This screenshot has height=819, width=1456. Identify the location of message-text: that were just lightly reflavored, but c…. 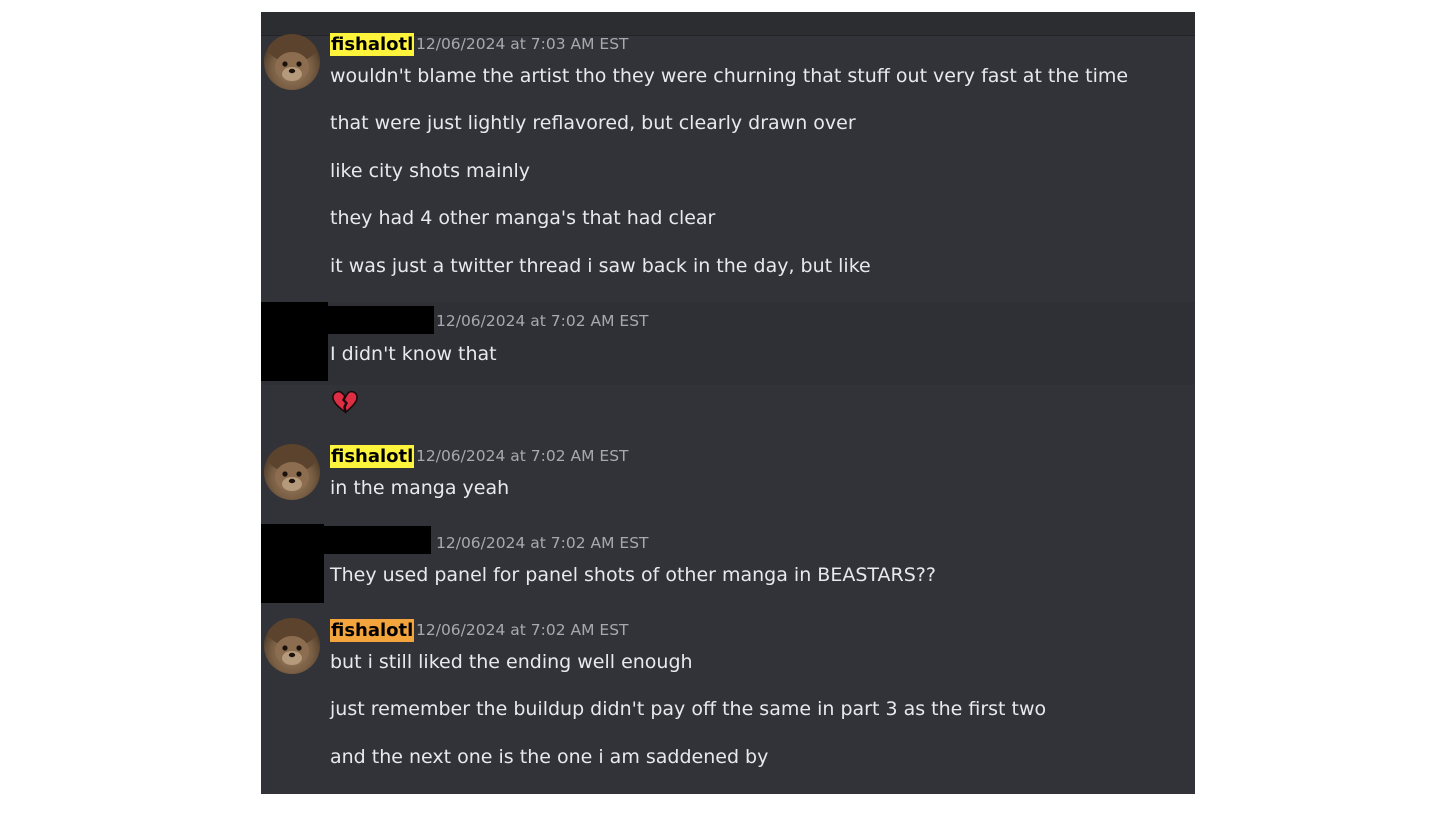
(593, 123).